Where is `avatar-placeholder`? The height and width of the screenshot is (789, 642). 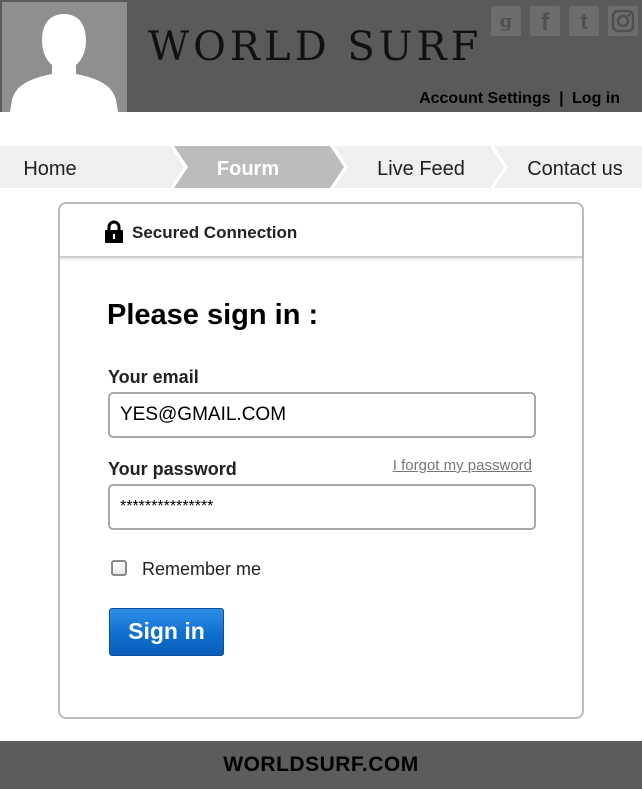 avatar-placeholder is located at coordinates (64, 57).